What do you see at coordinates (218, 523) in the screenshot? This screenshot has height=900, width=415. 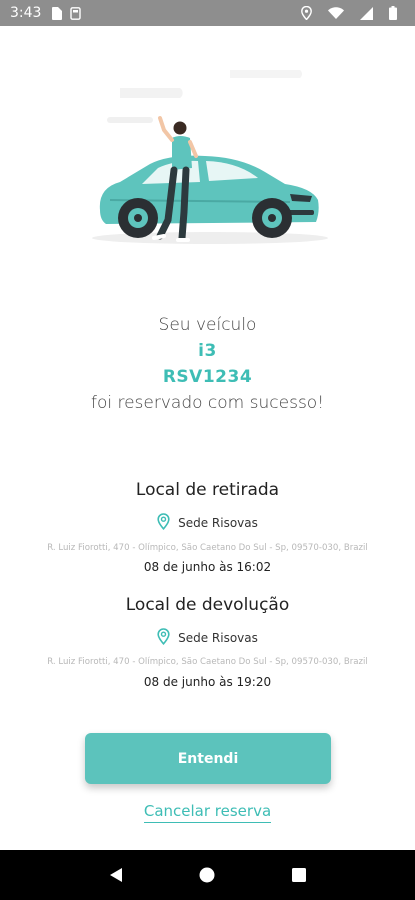 I see `pickup-place: Sede Risovas` at bounding box center [218, 523].